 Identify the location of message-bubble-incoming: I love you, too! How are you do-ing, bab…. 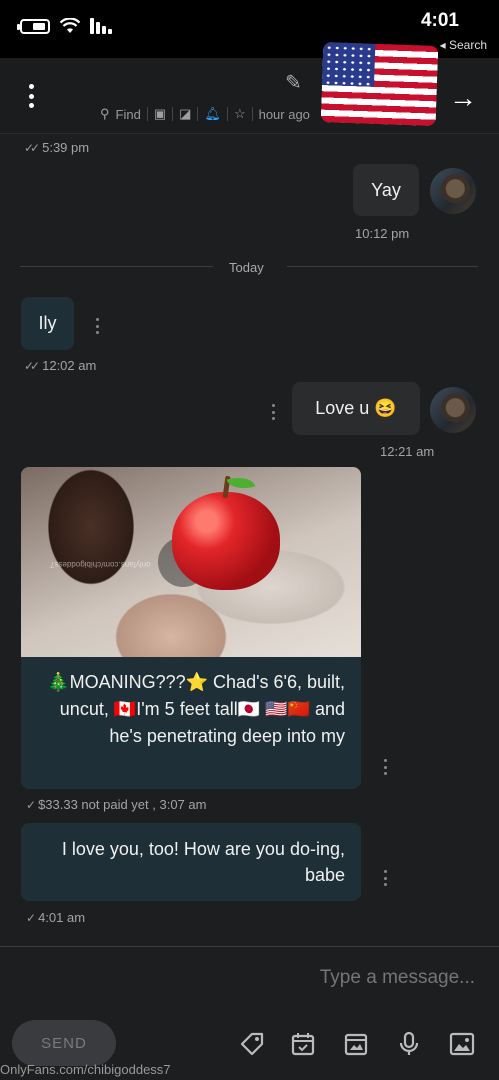
(191, 862).